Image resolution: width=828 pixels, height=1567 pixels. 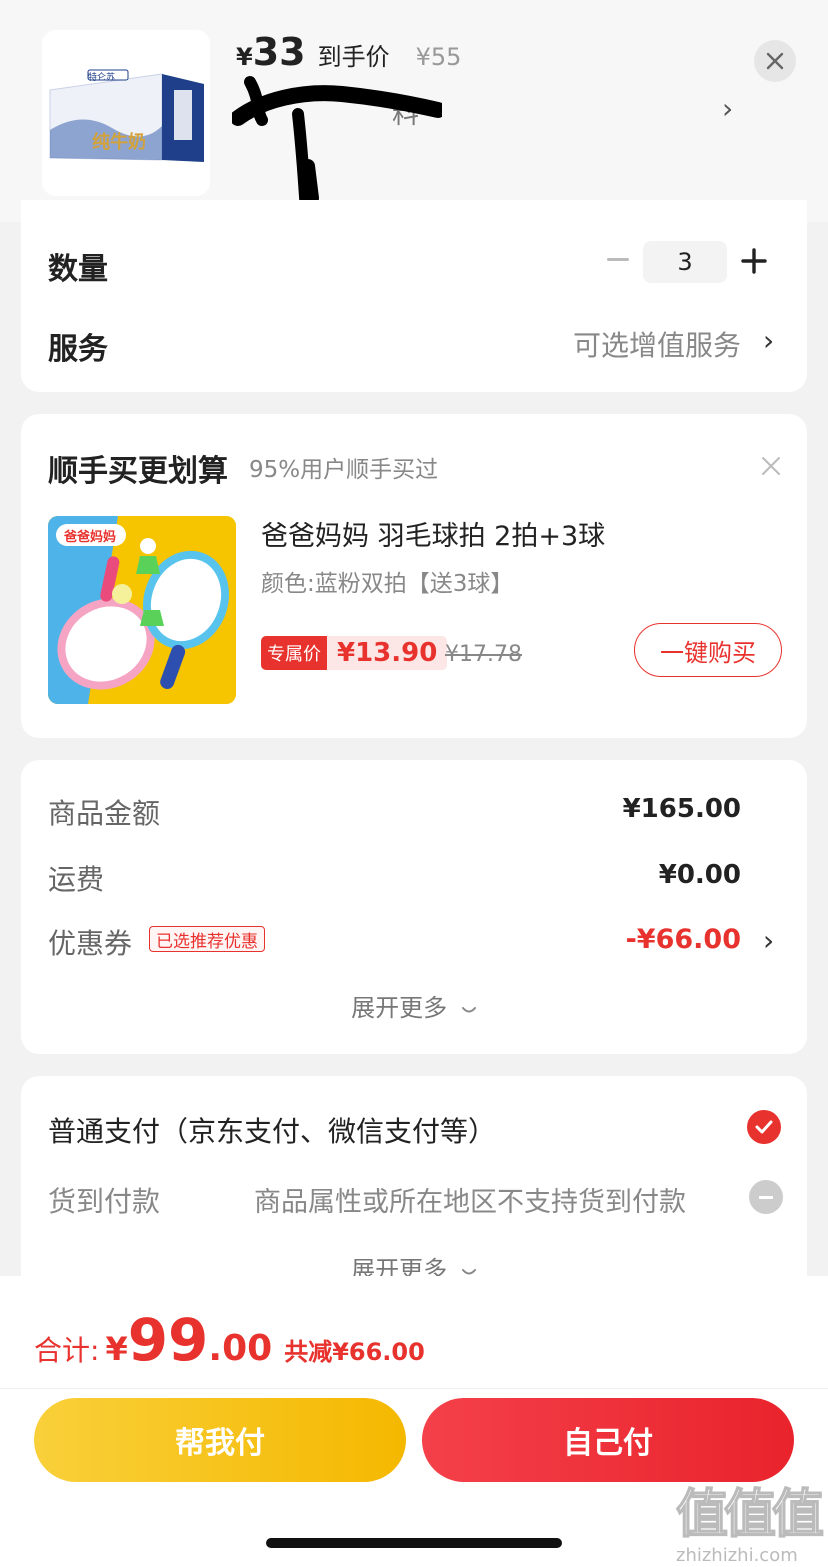 What do you see at coordinates (104, 813) in the screenshot?
I see `goods-amount-label: 商品金额` at bounding box center [104, 813].